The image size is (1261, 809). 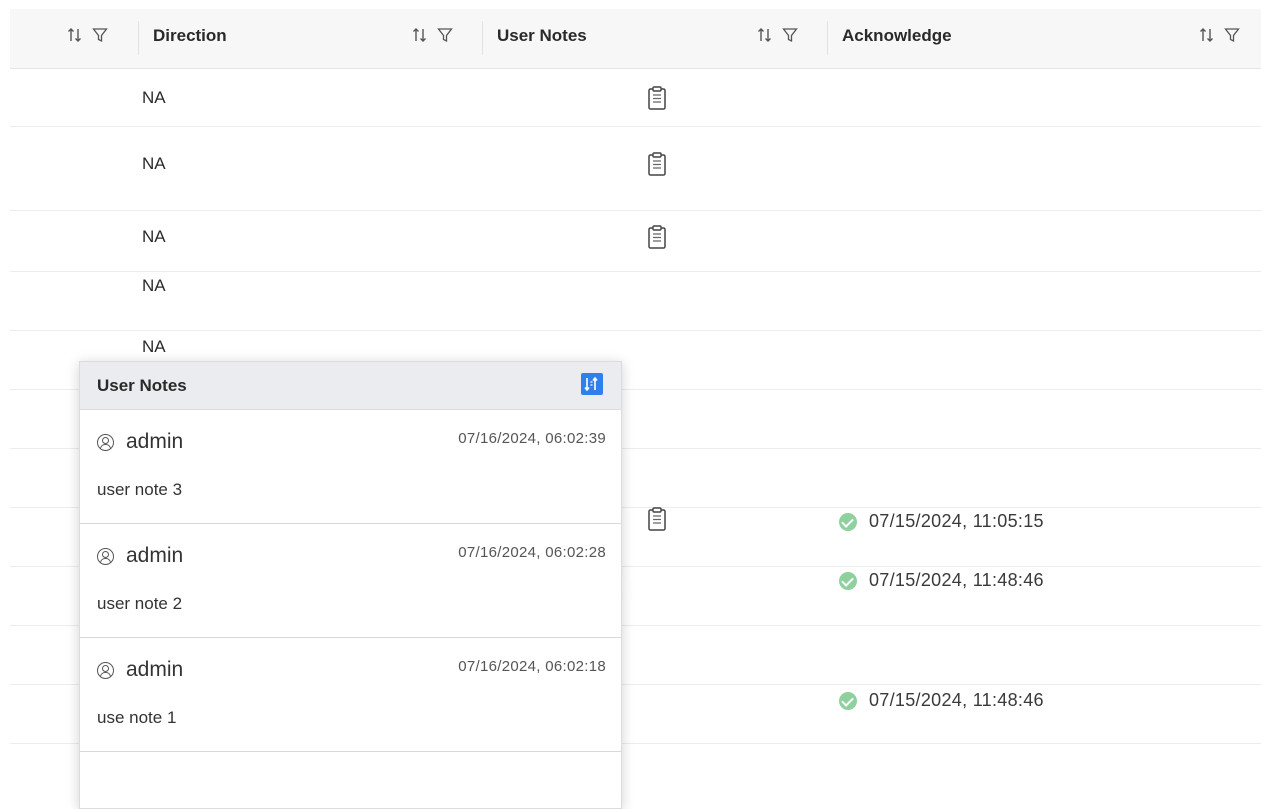 I want to click on column-tools-user-notes, so click(x=777, y=35).